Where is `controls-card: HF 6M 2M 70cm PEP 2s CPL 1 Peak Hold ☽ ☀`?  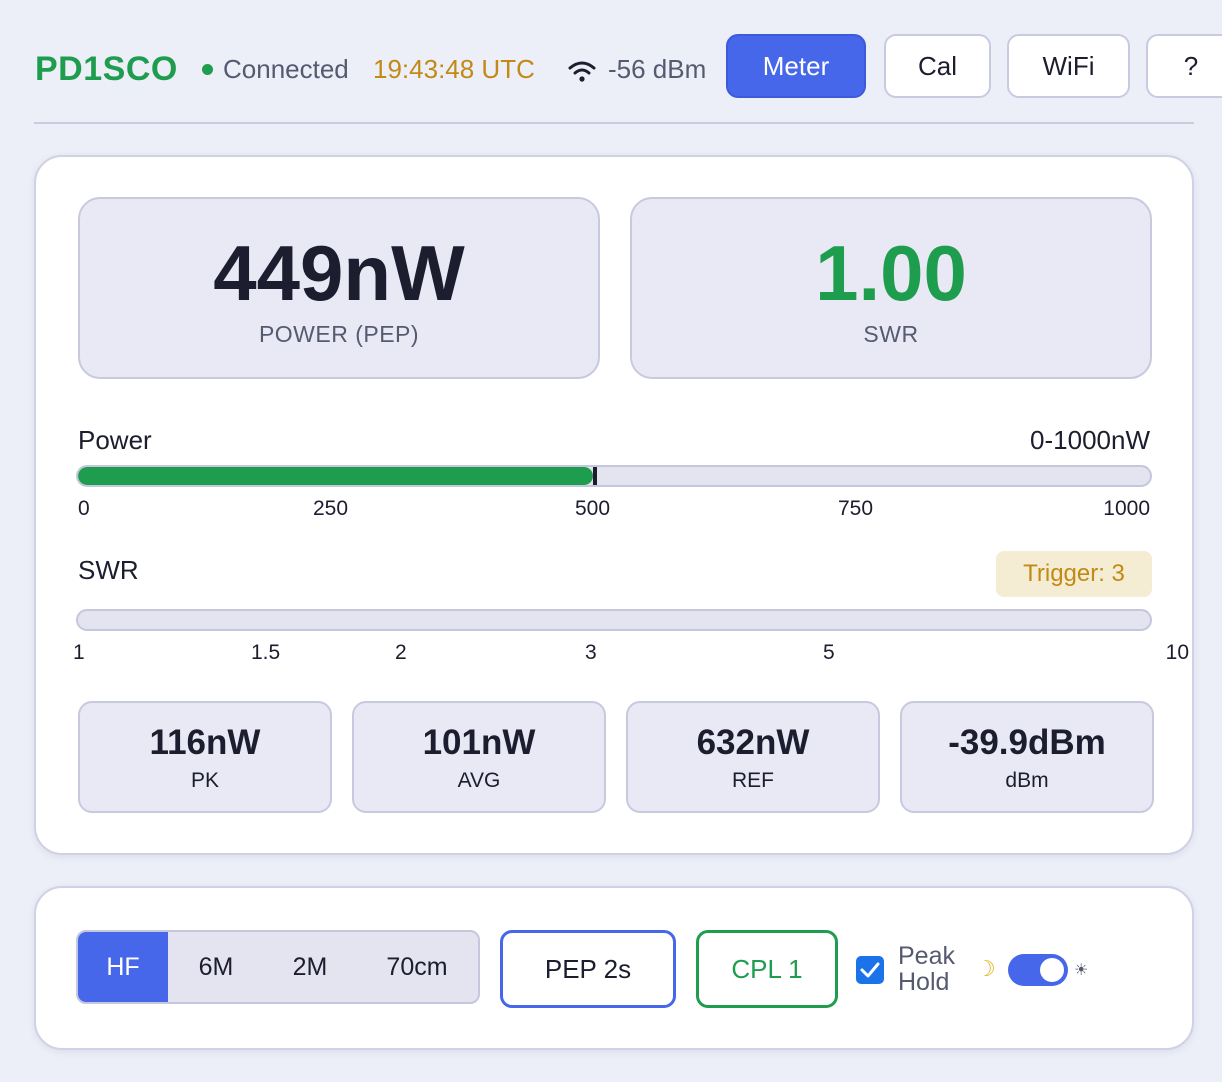
controls-card: HF 6M 2M 70cm PEP 2s CPL 1 Peak Hold ☽ ☀ is located at coordinates (614, 968).